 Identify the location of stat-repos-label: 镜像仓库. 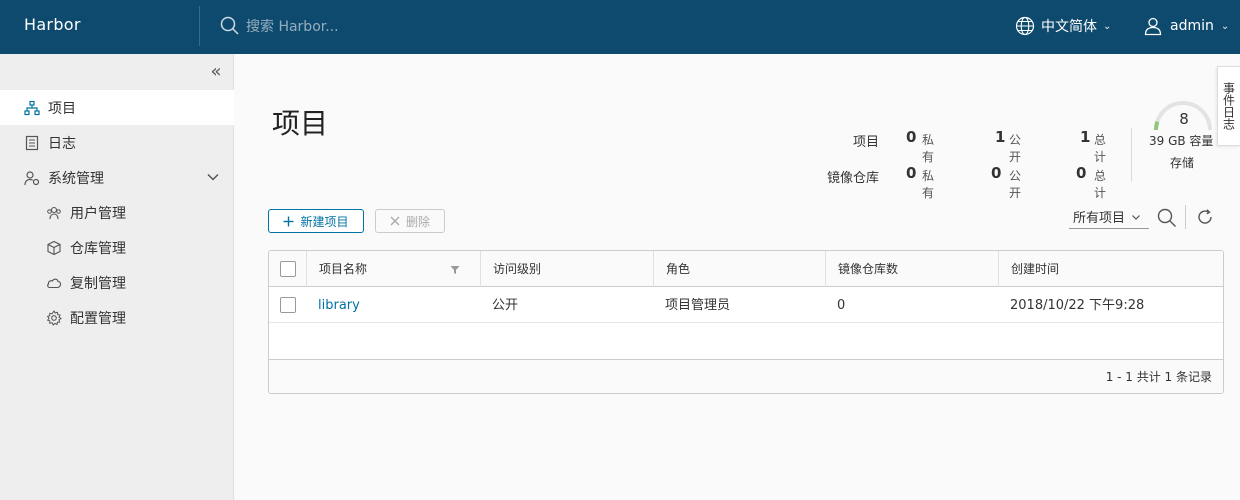
(852, 178).